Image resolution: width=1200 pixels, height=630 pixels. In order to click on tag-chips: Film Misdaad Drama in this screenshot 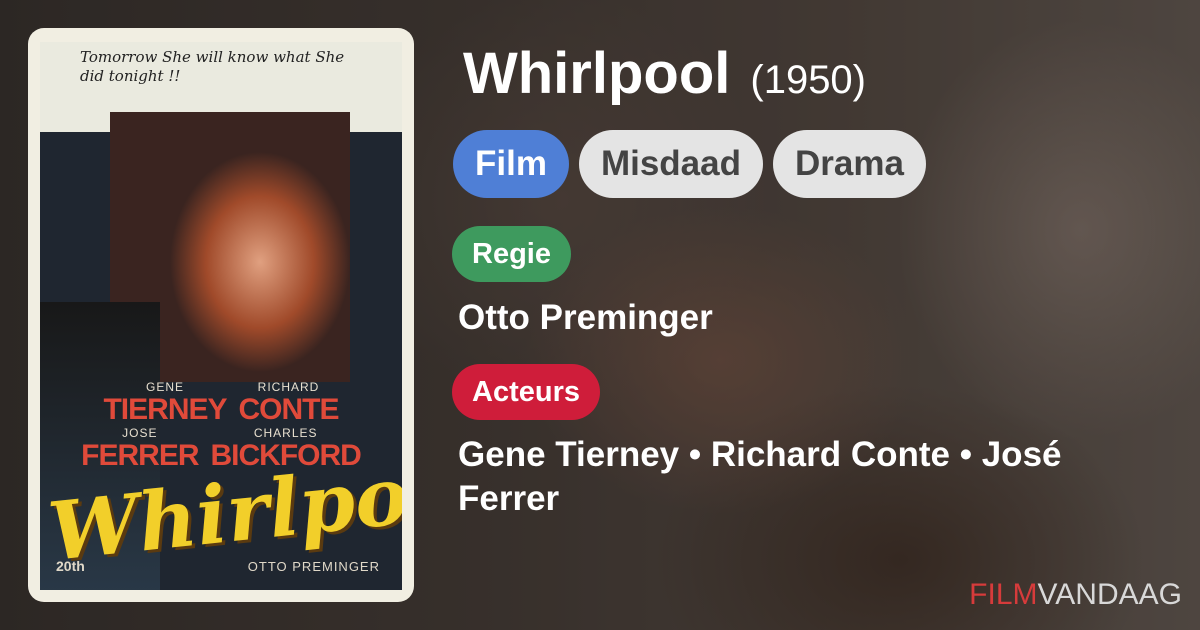, I will do `click(689, 164)`.